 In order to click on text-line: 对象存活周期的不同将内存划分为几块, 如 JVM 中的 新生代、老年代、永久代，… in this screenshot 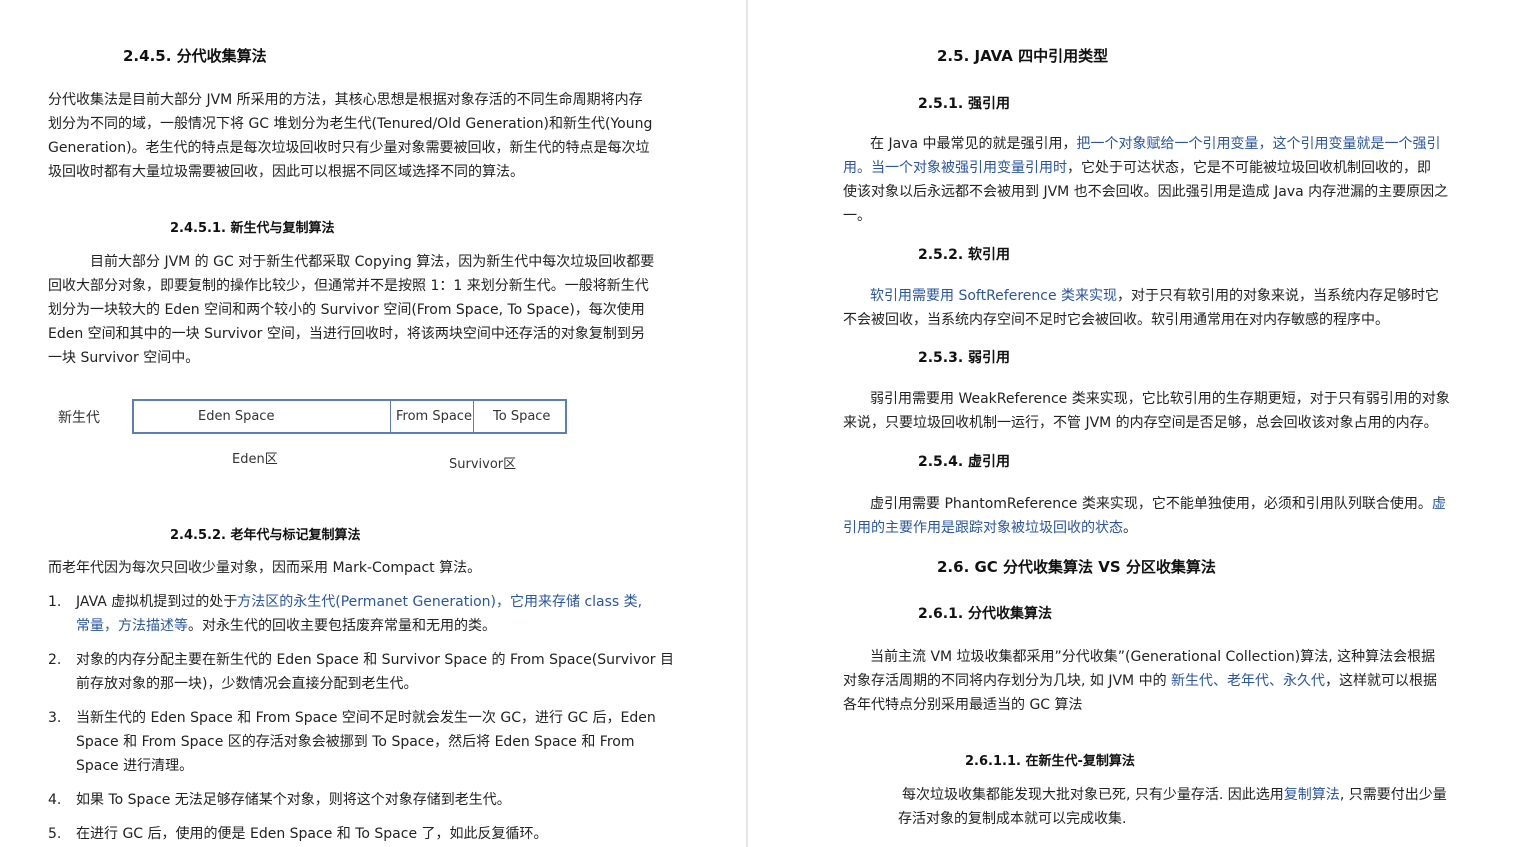, I will do `click(1140, 681)`.